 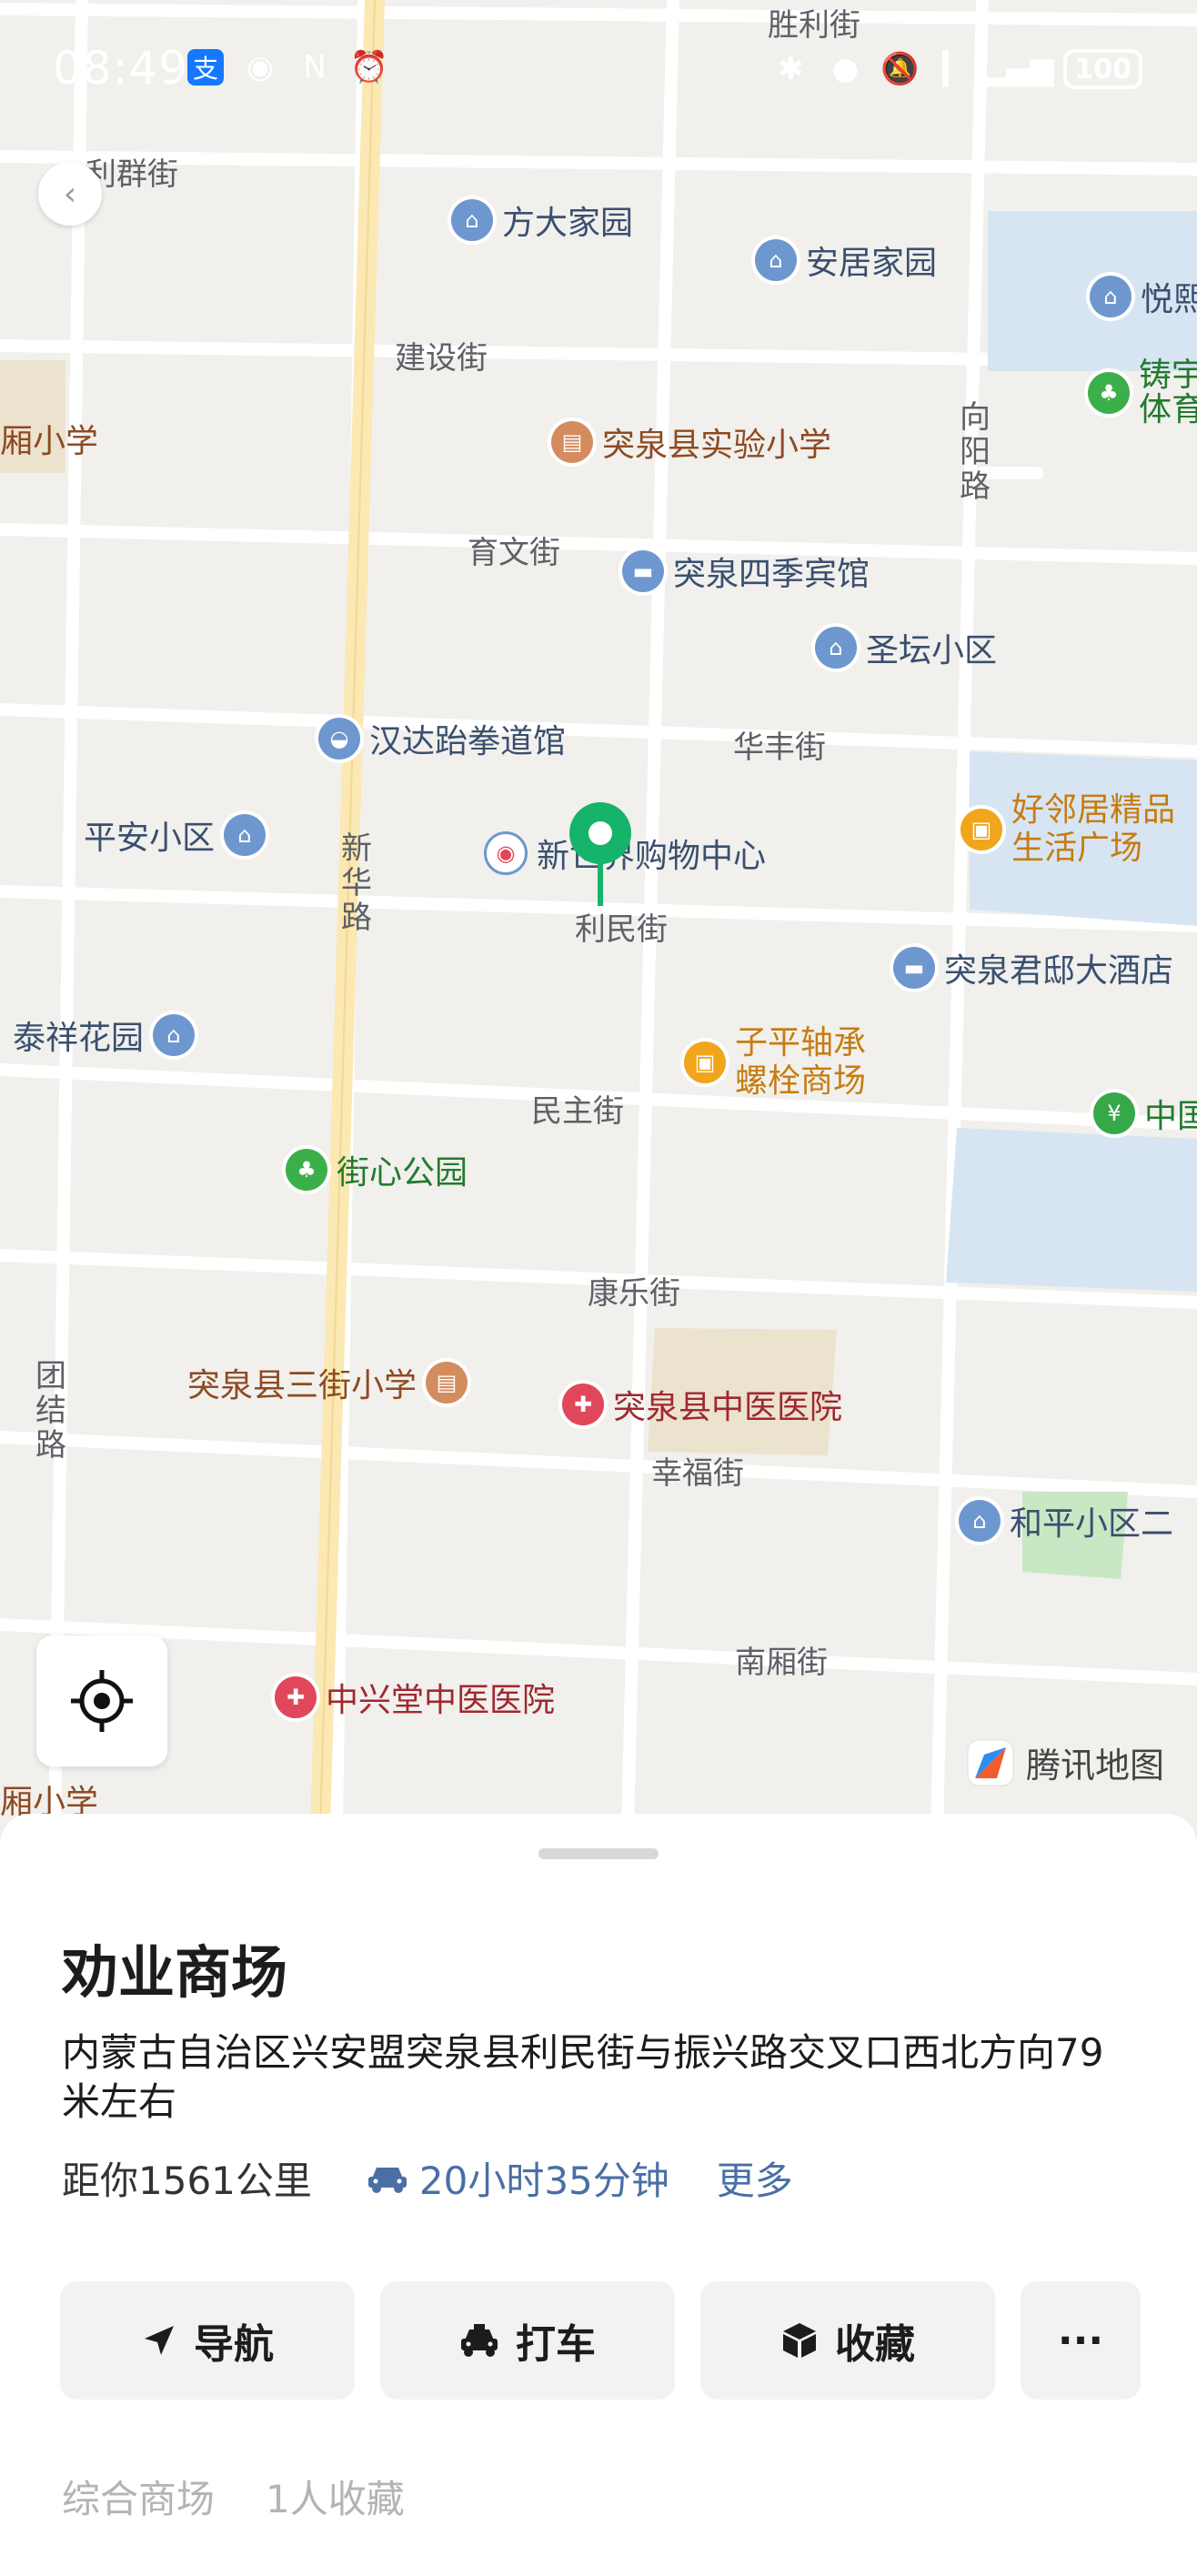 What do you see at coordinates (697, 1473) in the screenshot?
I see `street-label: 幸福街` at bounding box center [697, 1473].